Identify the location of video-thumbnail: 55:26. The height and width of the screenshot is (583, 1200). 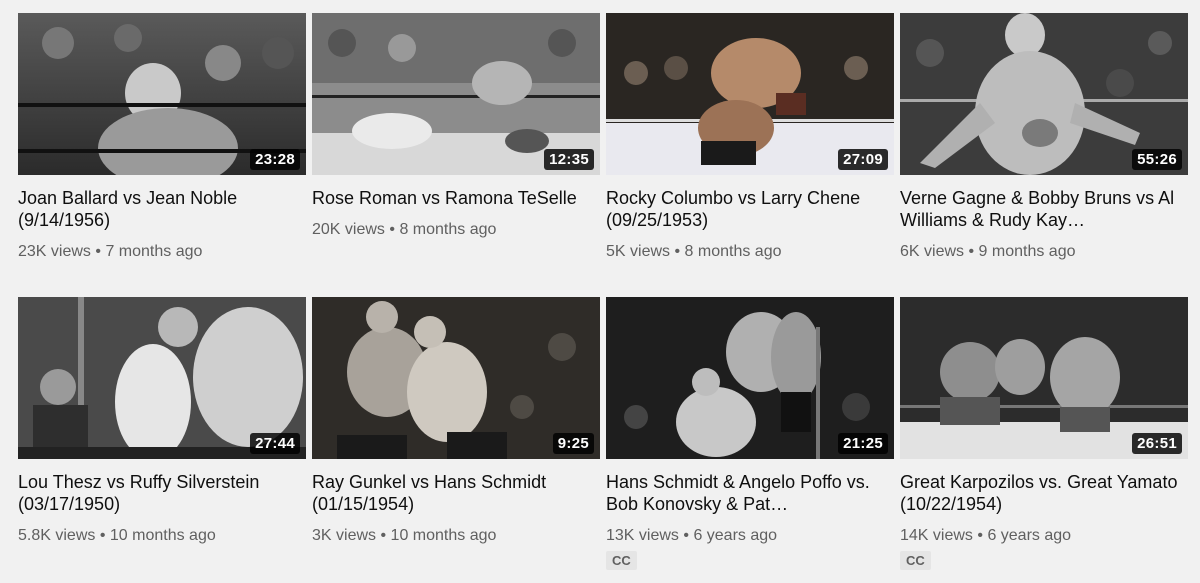
(1044, 94).